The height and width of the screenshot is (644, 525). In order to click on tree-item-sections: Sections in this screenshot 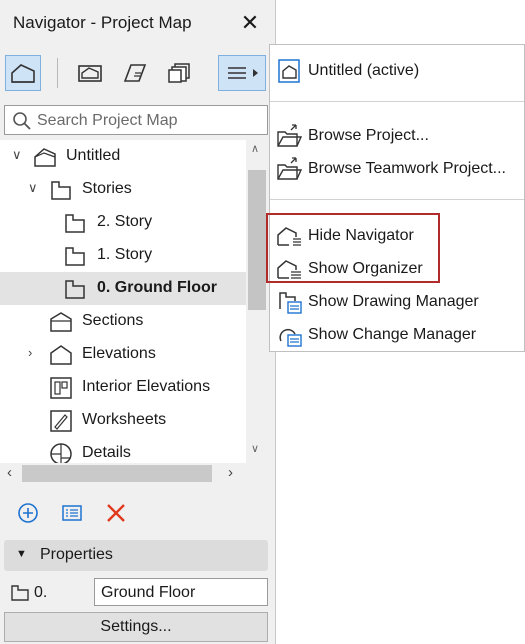, I will do `click(123, 321)`.